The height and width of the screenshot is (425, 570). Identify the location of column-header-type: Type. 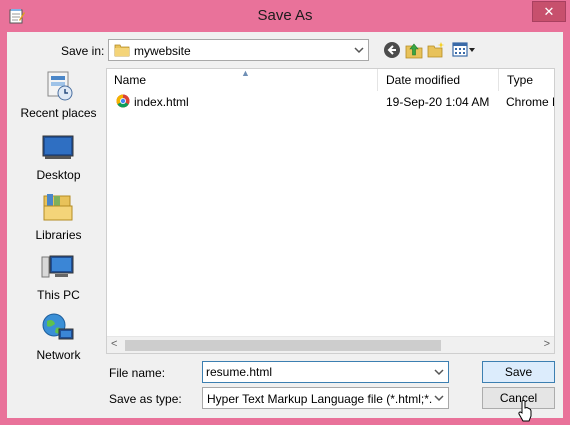
(527, 80).